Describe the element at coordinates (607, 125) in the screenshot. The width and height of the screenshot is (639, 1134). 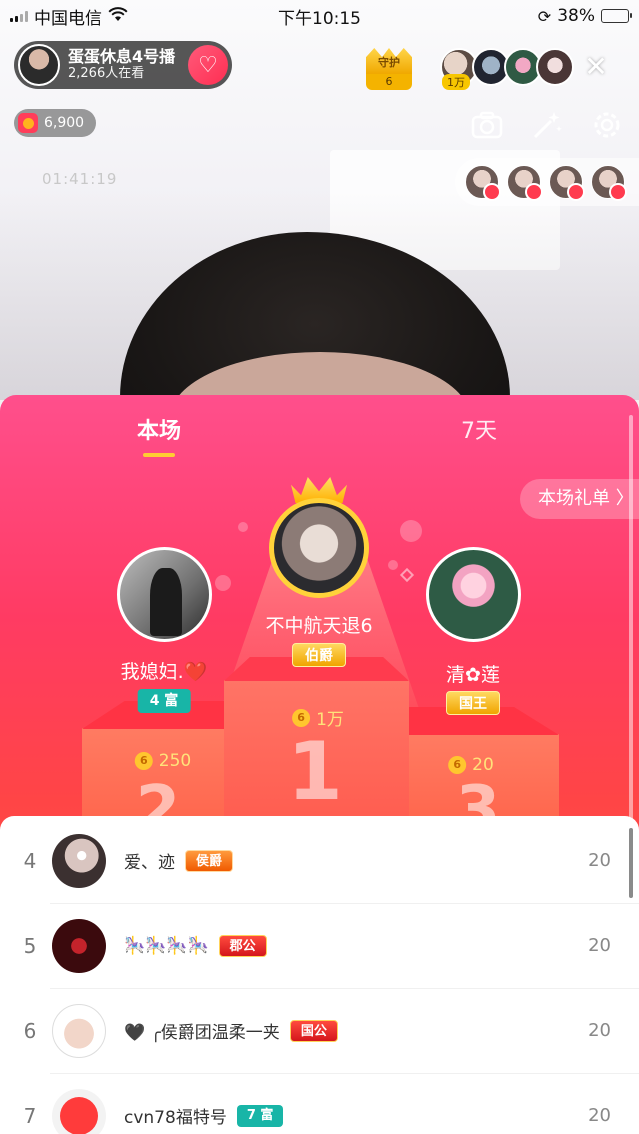
I see `settings-icon` at that location.